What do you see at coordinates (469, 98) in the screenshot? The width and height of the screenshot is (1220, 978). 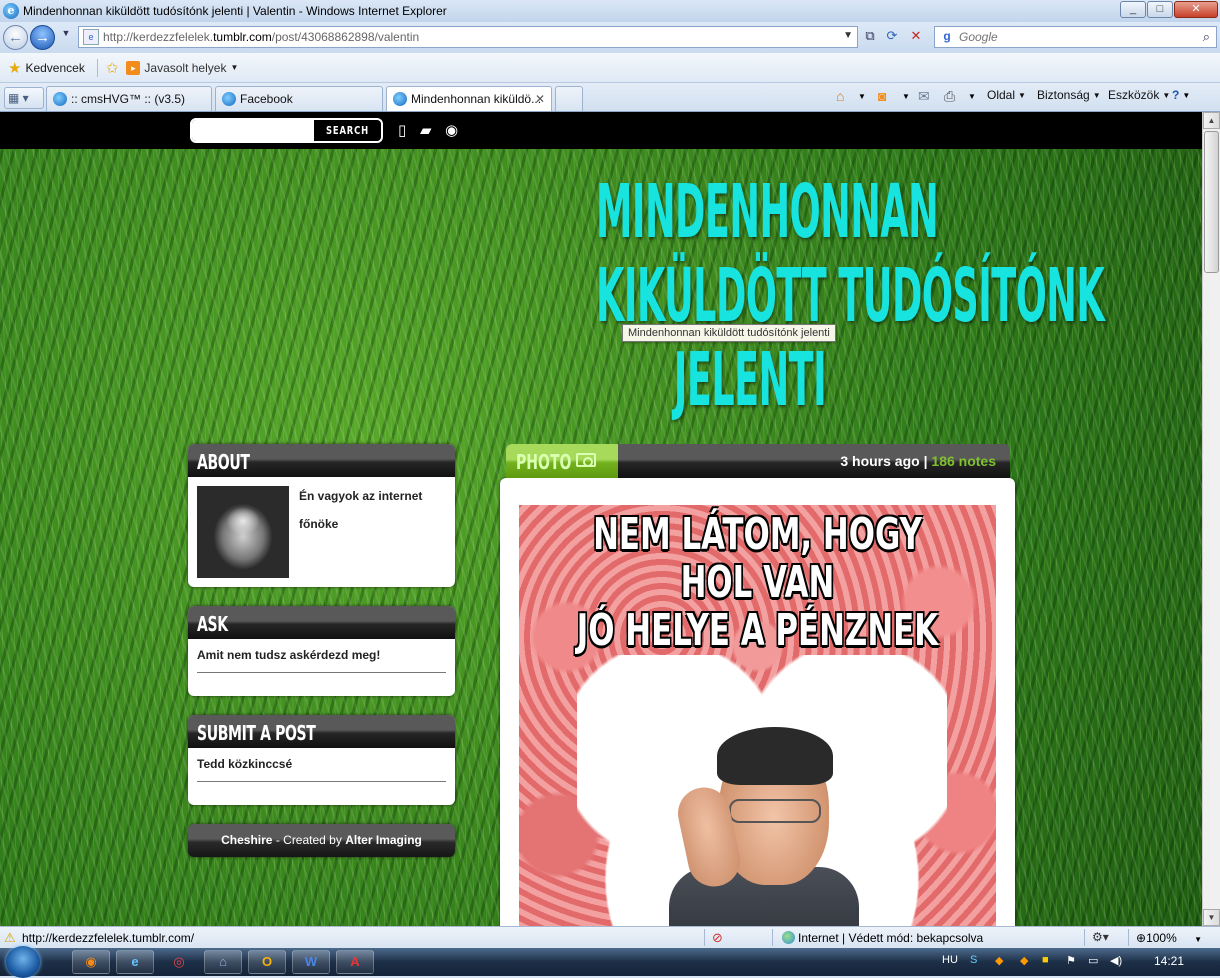 I see `tab-active: Mindenhonnan kiküldö... ✕` at bounding box center [469, 98].